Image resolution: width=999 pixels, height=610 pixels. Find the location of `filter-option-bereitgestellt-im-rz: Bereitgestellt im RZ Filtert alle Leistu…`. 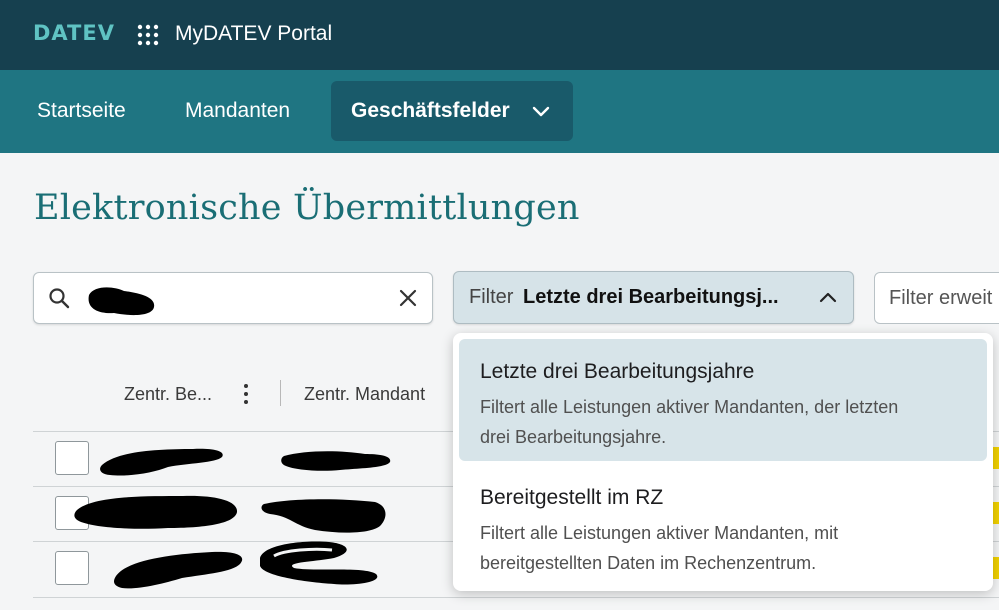

filter-option-bereitgestellt-im-rz: Bereitgestellt im RZ Filtert alle Leistu… is located at coordinates (723, 524).